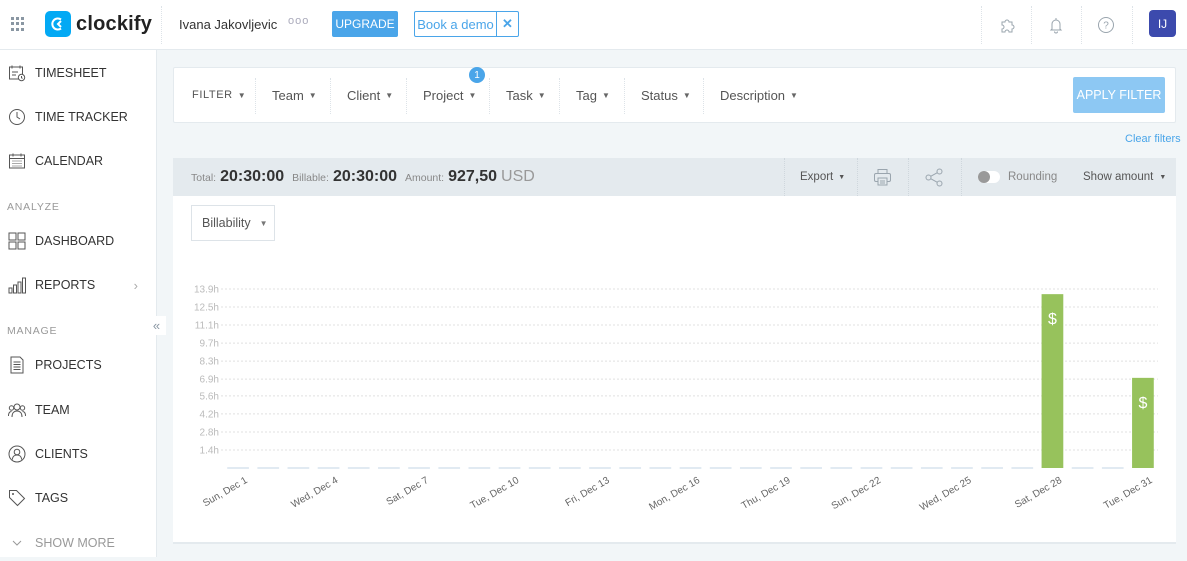 Image resolution: width=1187 pixels, height=561 pixels. Describe the element at coordinates (666, 95) in the screenshot. I see `status-filter: Status ▼` at that location.